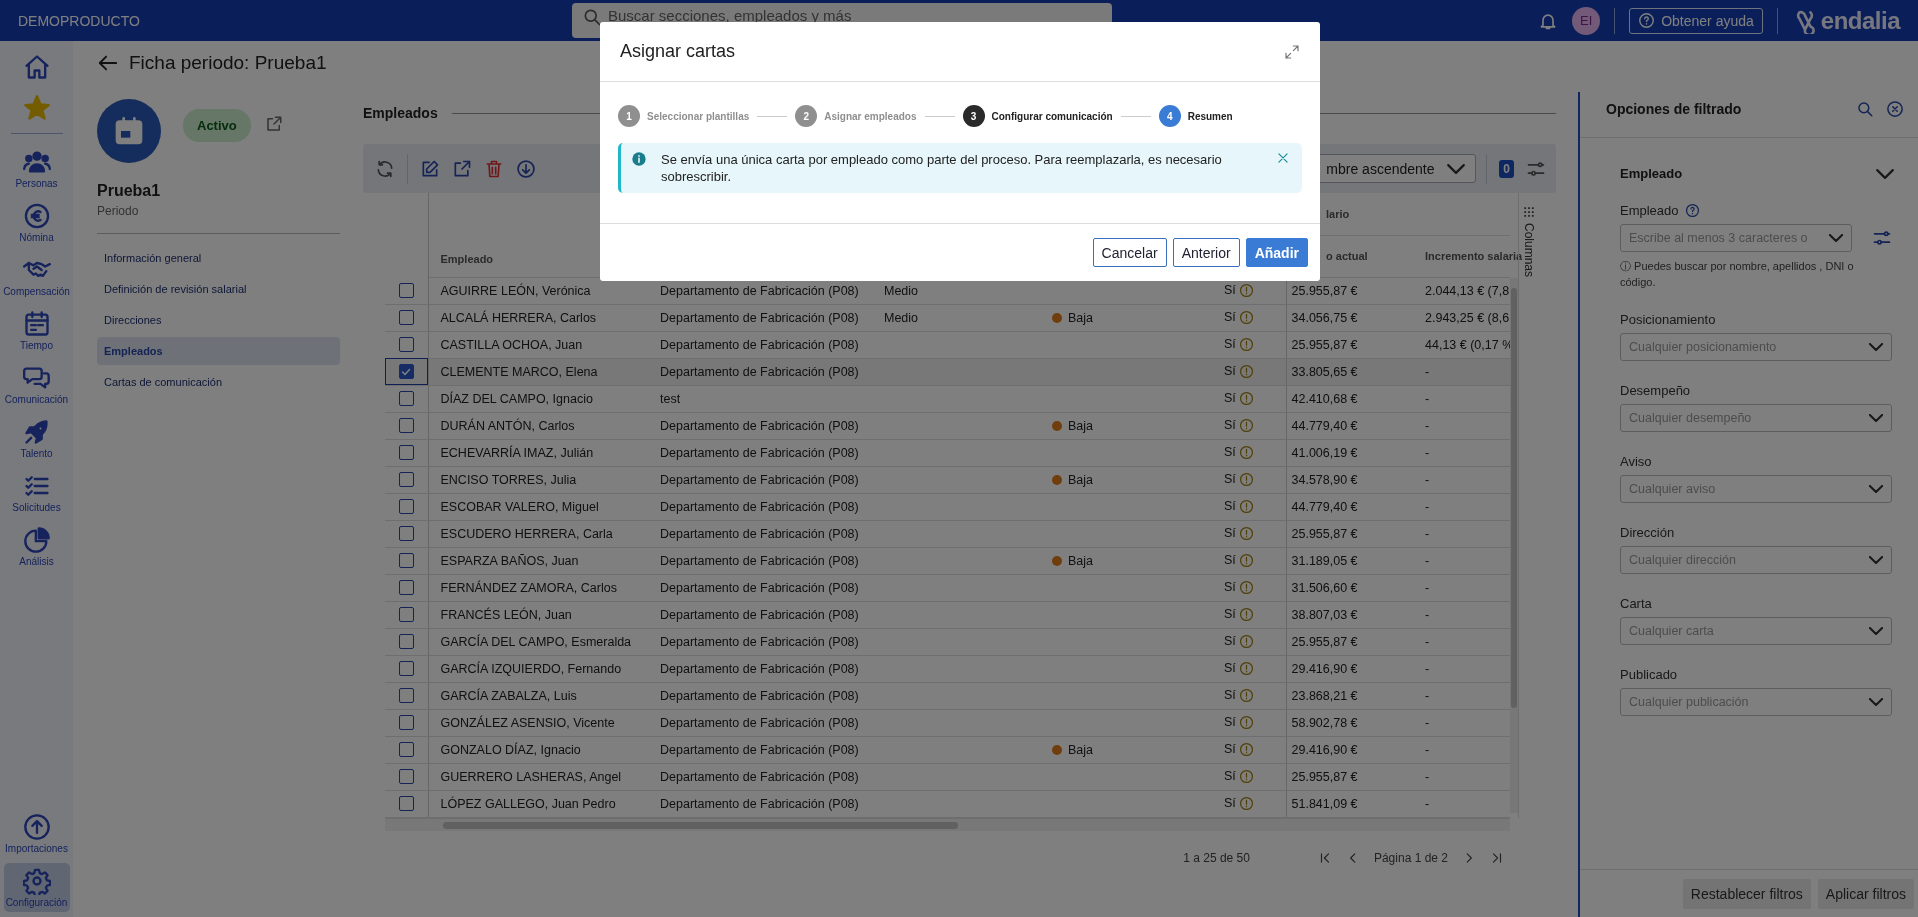 The width and height of the screenshot is (1918, 917). Describe the element at coordinates (1292, 51) in the screenshot. I see `expand-button` at that location.